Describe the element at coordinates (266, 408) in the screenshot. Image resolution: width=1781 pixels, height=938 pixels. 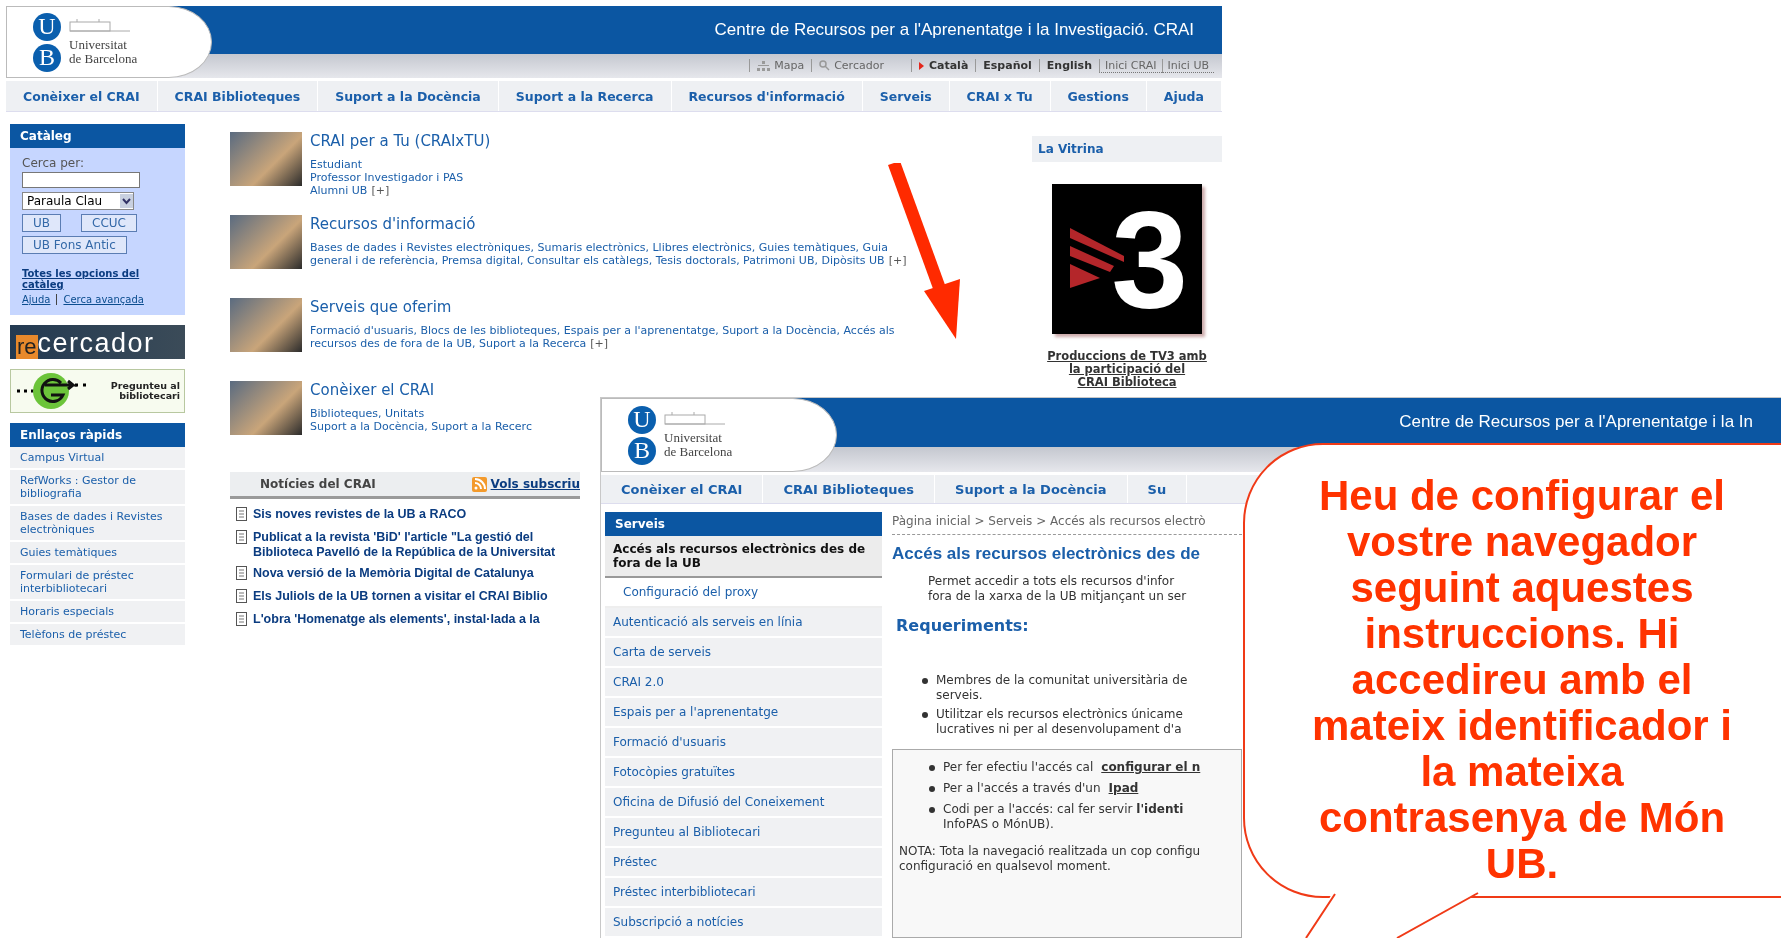
I see `photo-placeholder` at that location.